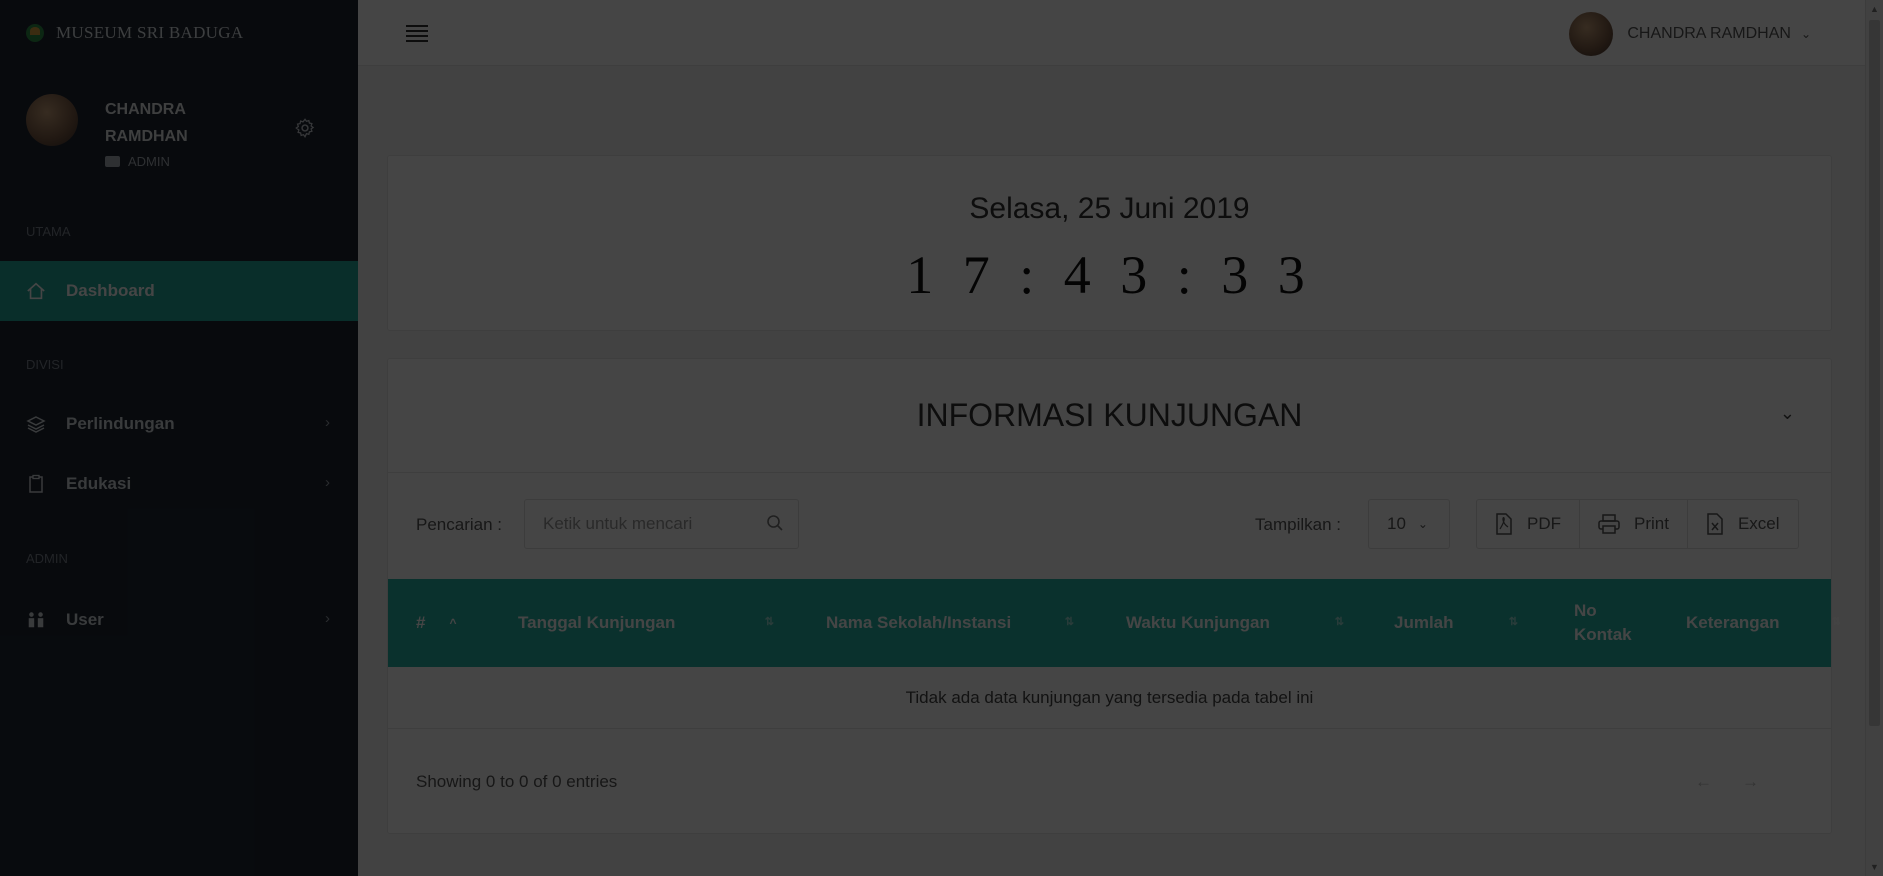  What do you see at coordinates (1758, 523) in the screenshot?
I see `excel-label: Excel` at bounding box center [1758, 523].